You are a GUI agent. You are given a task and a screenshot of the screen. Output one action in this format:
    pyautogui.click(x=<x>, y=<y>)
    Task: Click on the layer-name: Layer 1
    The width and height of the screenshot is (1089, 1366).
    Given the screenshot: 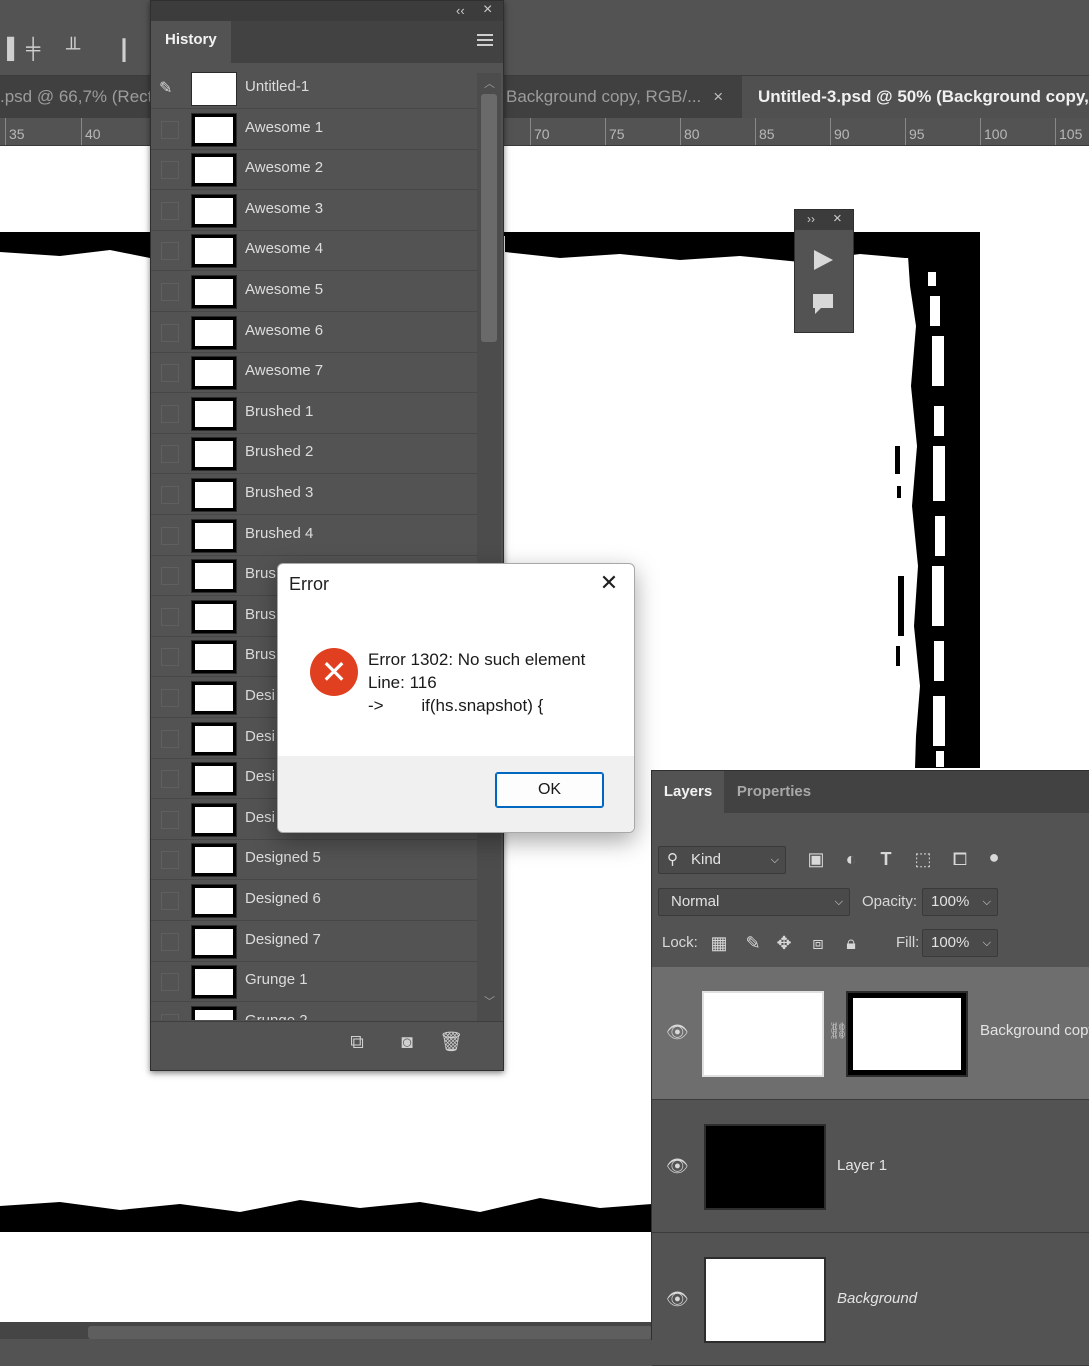 What is the action you would take?
    pyautogui.click(x=862, y=1165)
    